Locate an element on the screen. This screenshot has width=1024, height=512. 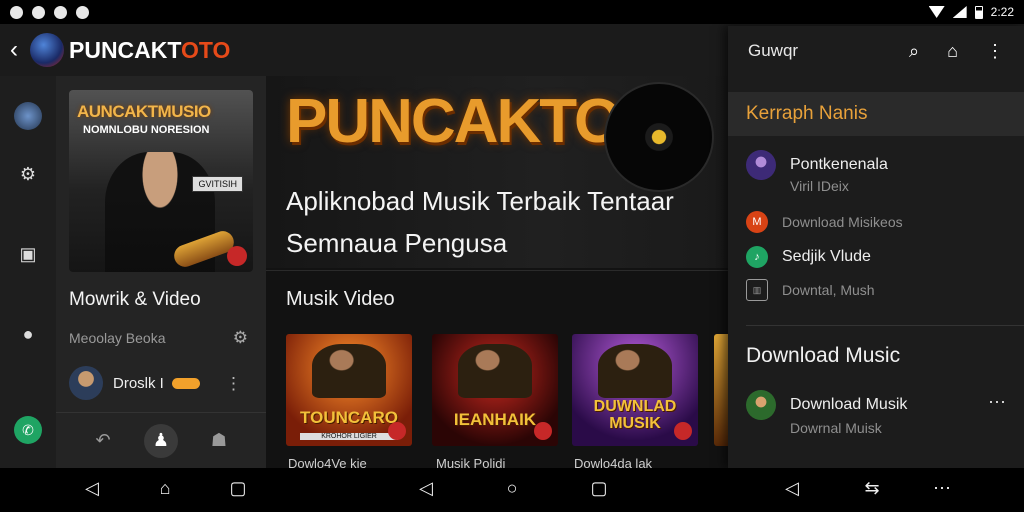
nav-rail: ⚙ ▣ ● ✆ is located at coordinates (28, 272).